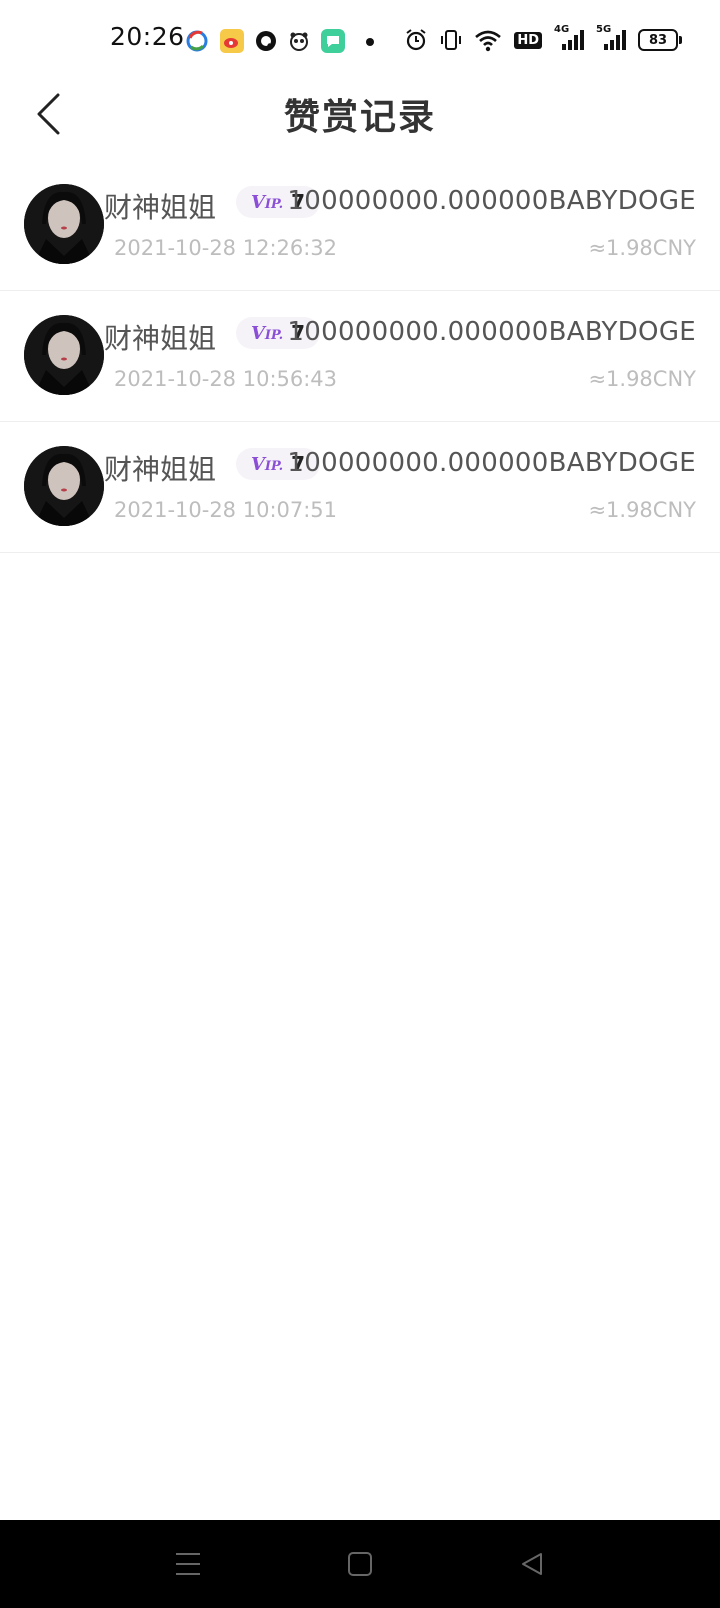 The image size is (720, 1608). What do you see at coordinates (611, 39) in the screenshot?
I see `signal-5g-icon: 5G` at bounding box center [611, 39].